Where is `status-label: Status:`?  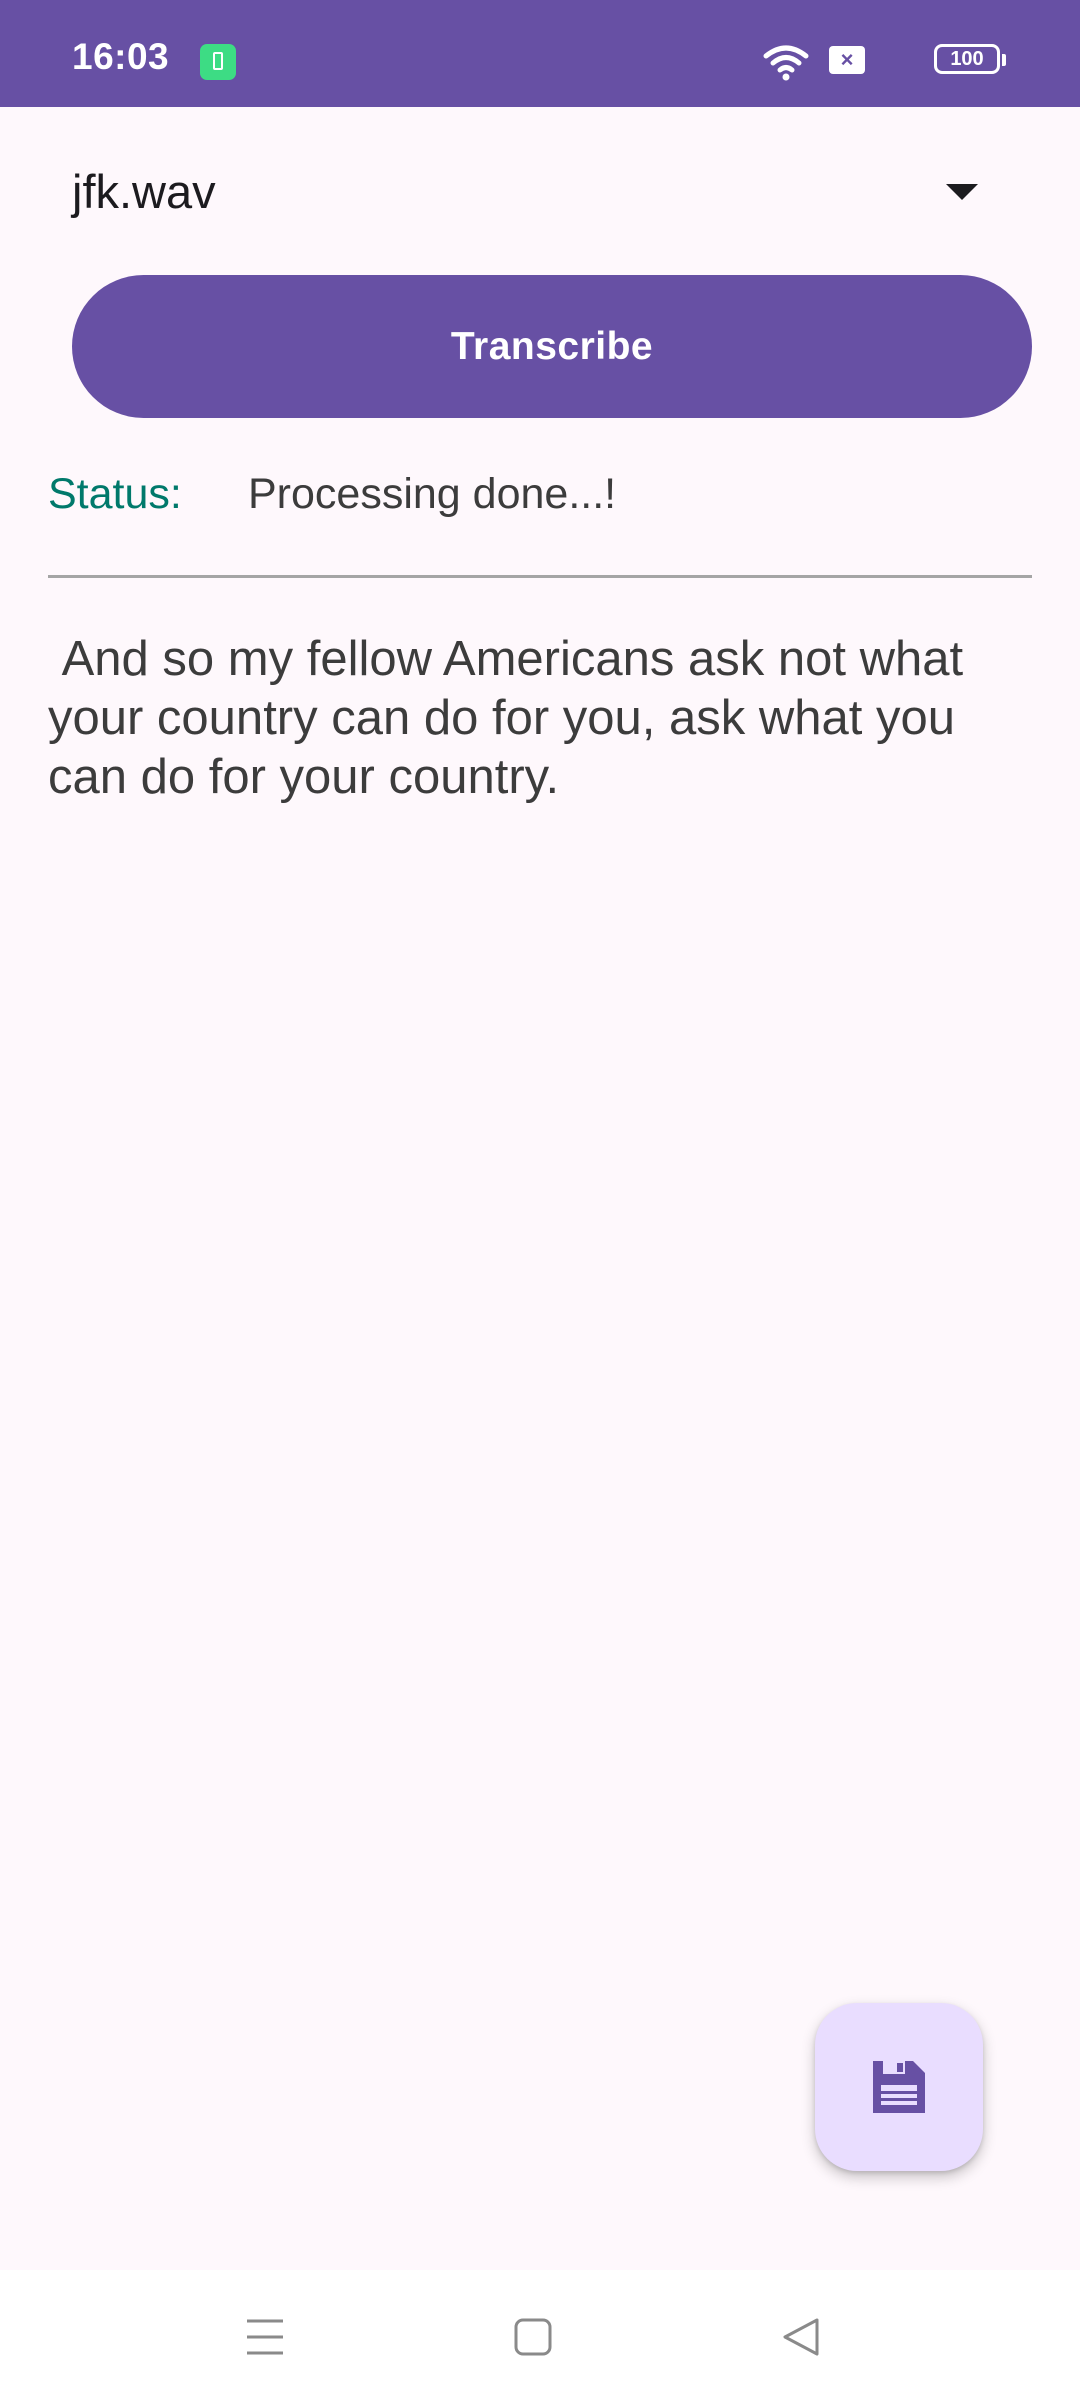 status-label: Status: is located at coordinates (115, 494).